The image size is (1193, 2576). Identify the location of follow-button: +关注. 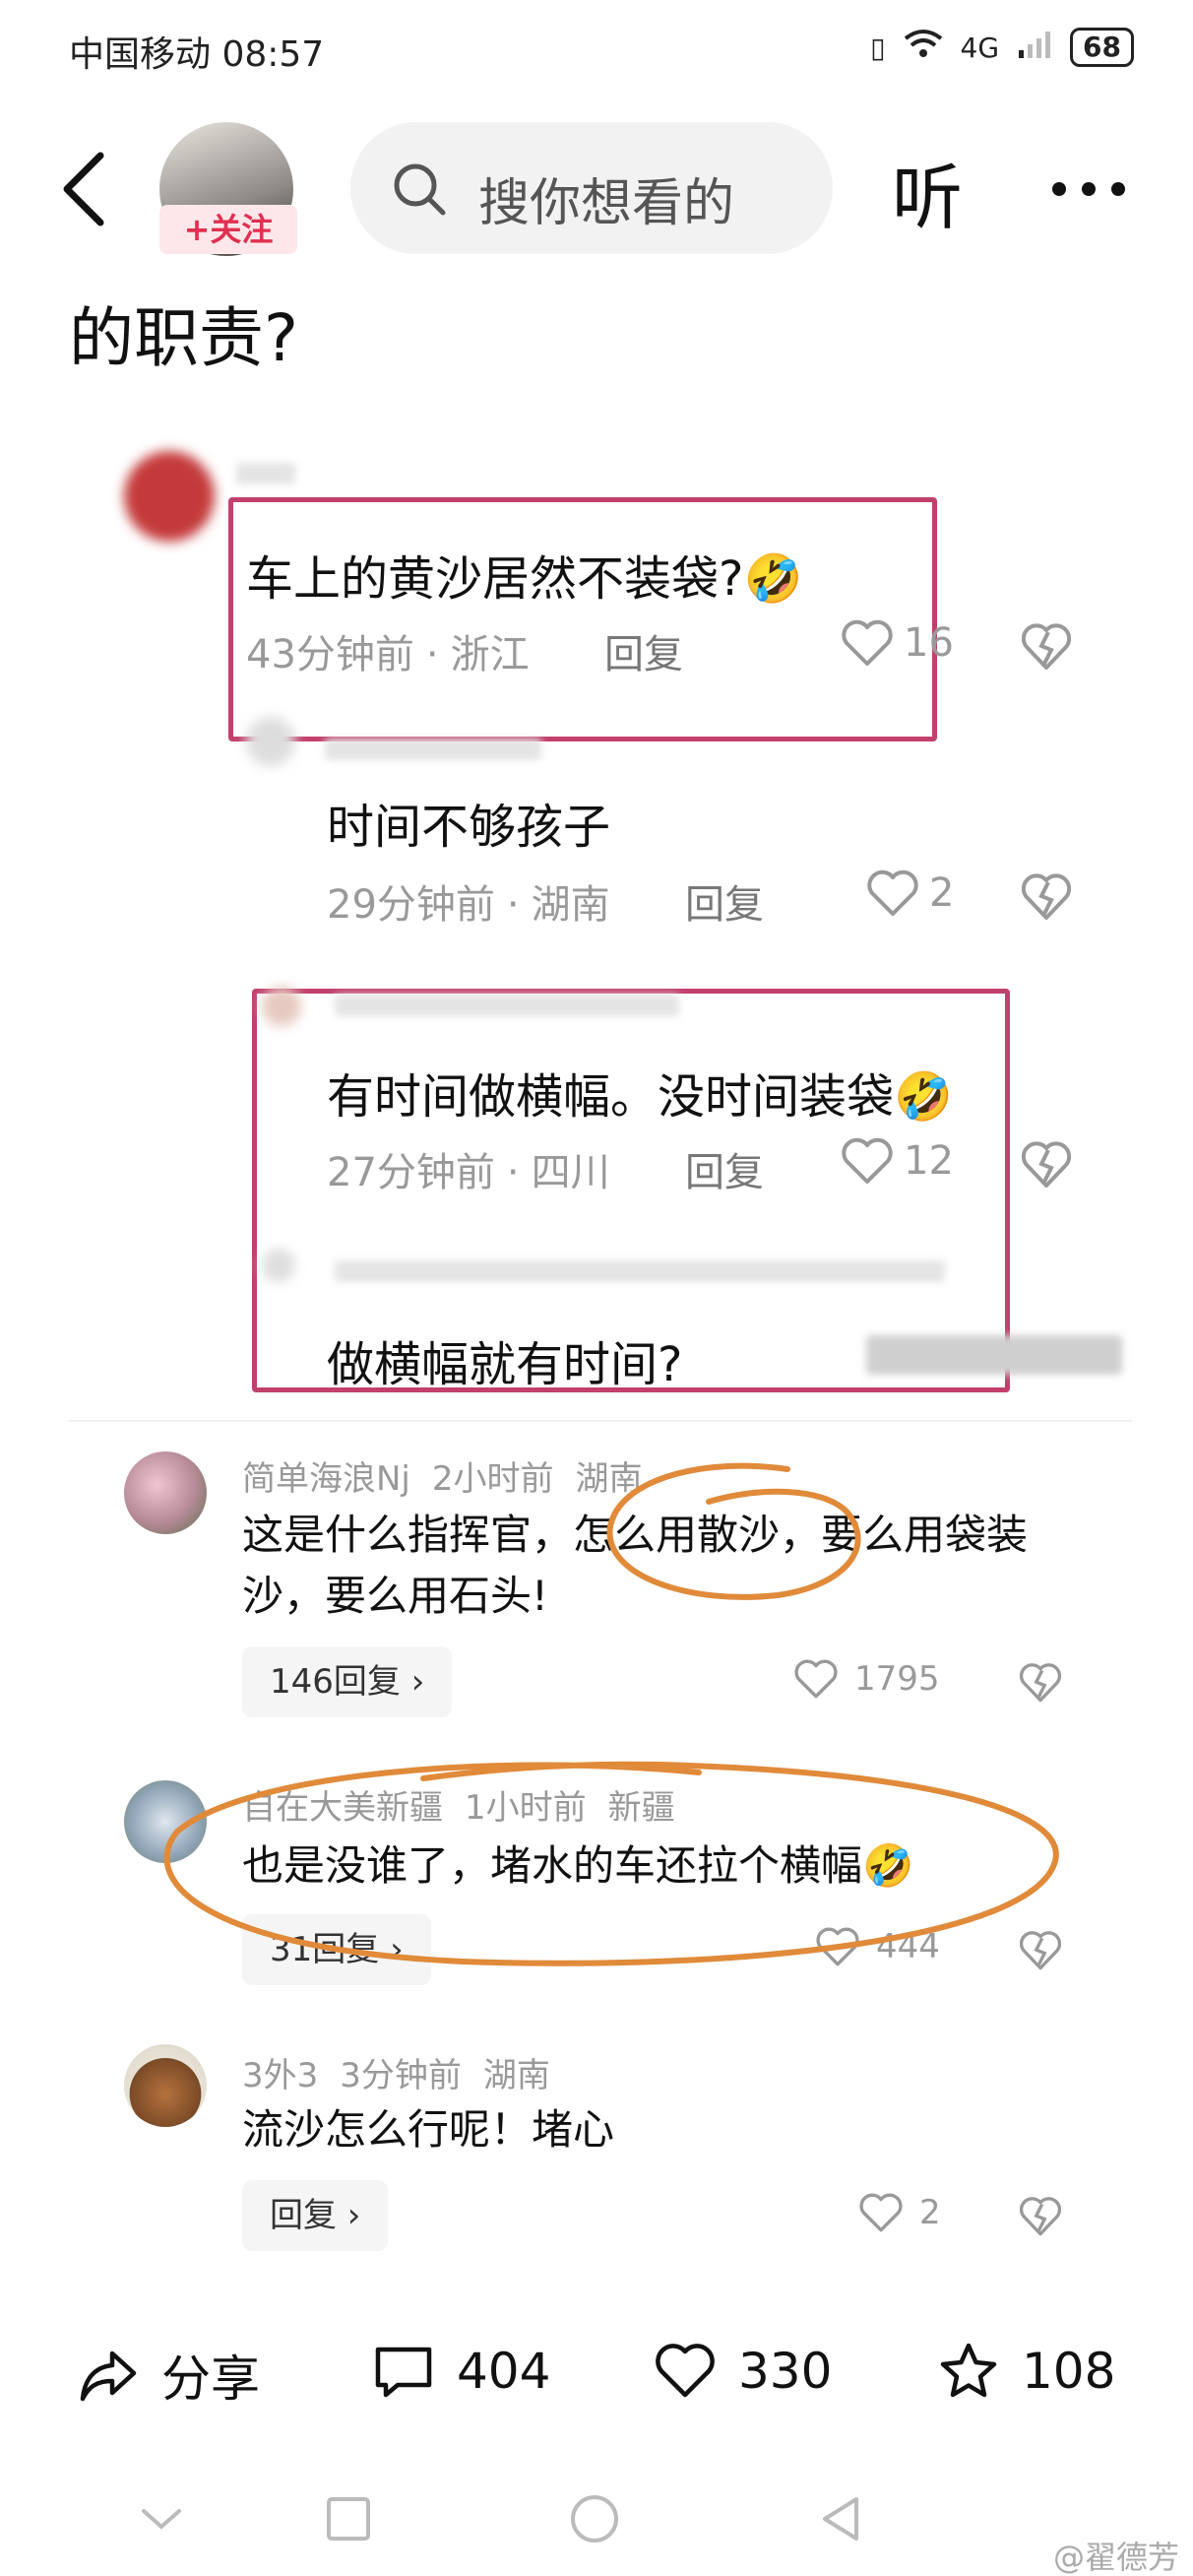
(228, 229).